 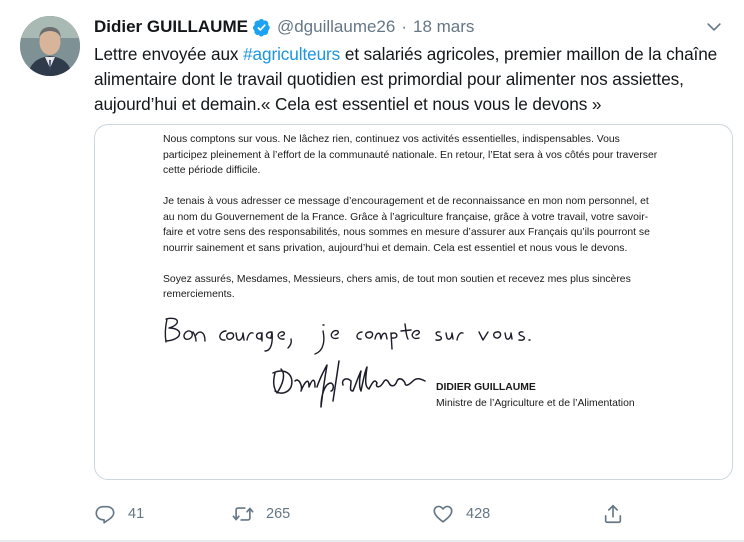 What do you see at coordinates (443, 514) in the screenshot?
I see `heart-icon` at bounding box center [443, 514].